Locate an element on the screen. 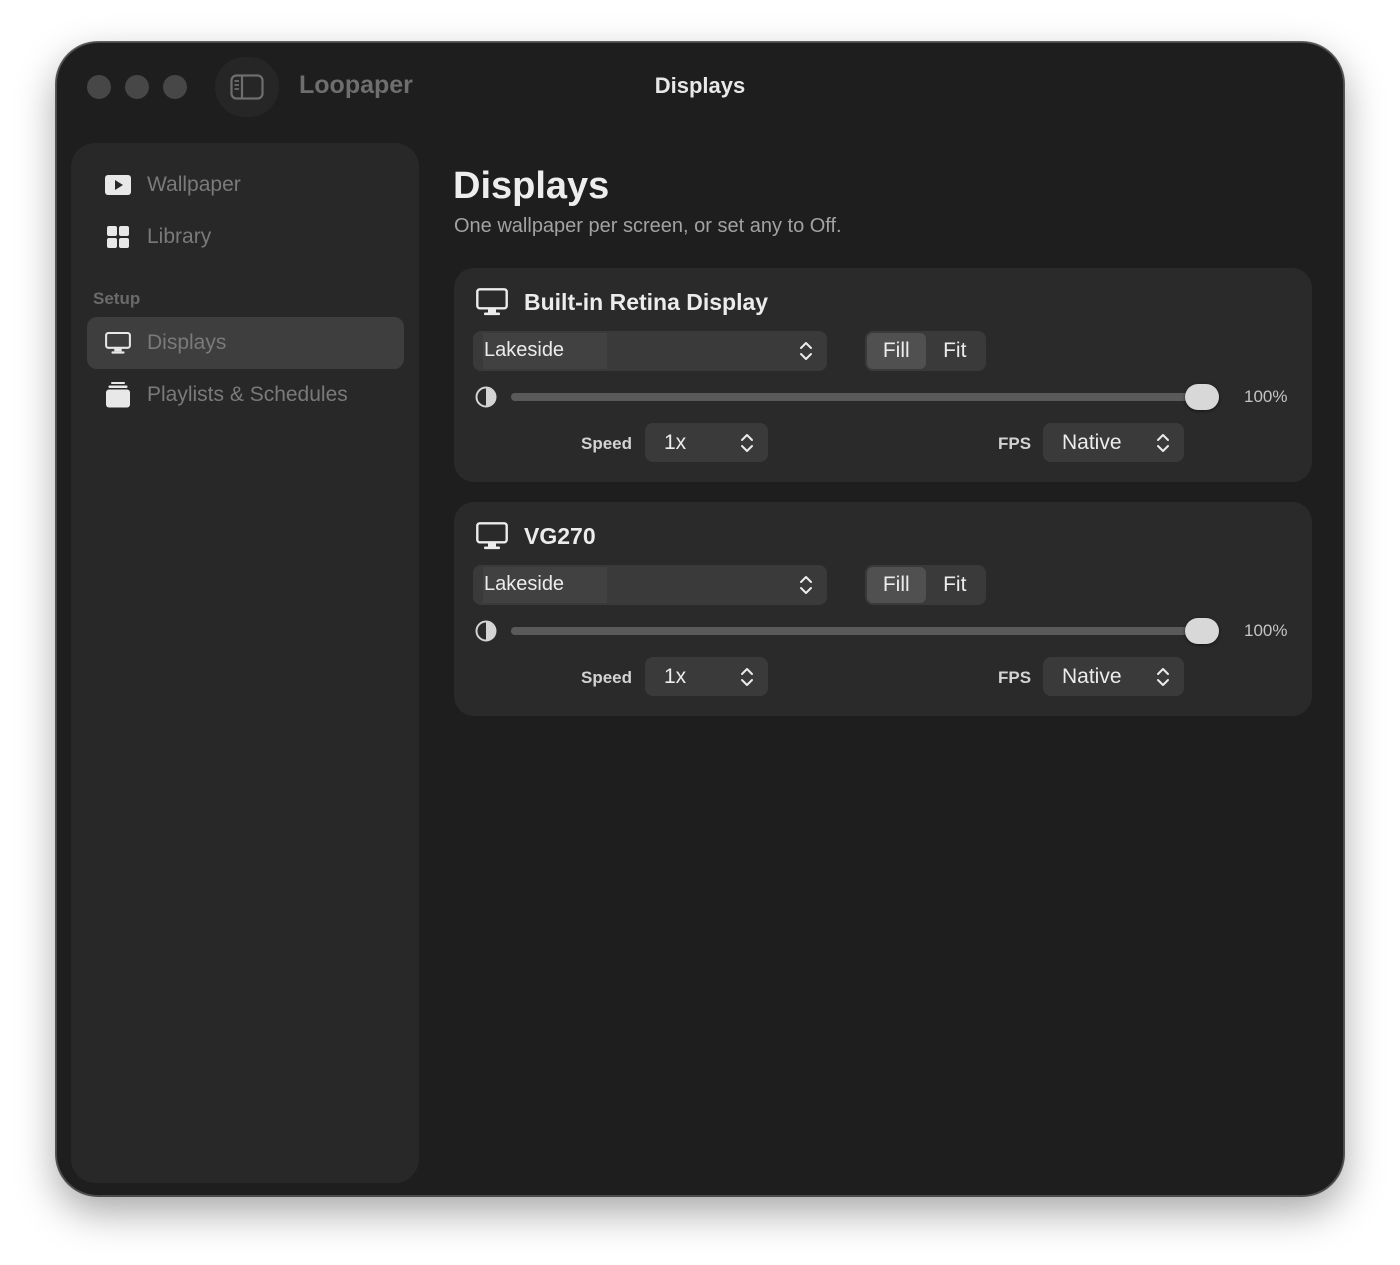 This screenshot has width=1400, height=1265. display-name: Built-in Retina Display is located at coordinates (646, 301).